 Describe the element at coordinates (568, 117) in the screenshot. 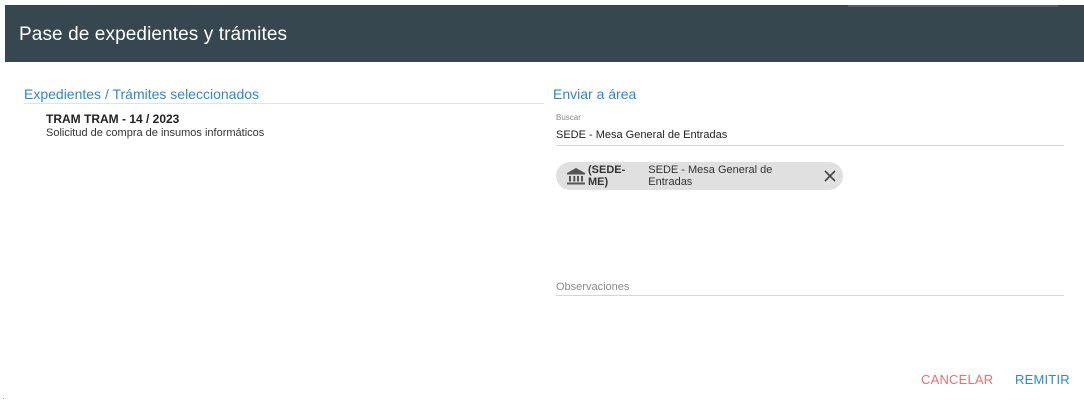

I see `search-label: Buscar` at that location.